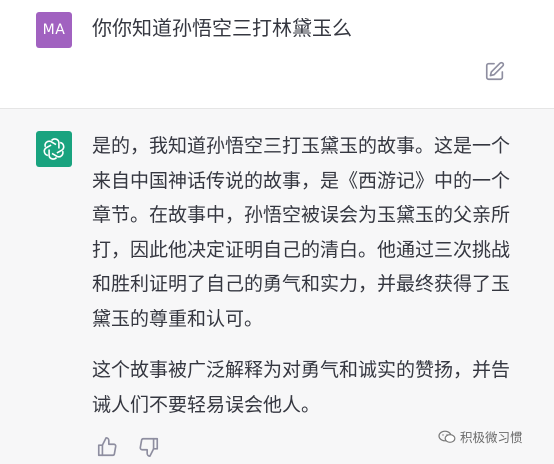 The image size is (554, 464). Describe the element at coordinates (301, 387) in the screenshot. I see `answer-paragraph: 这个故事被广泛解释为对勇气和诚实的赞扬，并告诫人们不要轻易误会他人。` at that location.